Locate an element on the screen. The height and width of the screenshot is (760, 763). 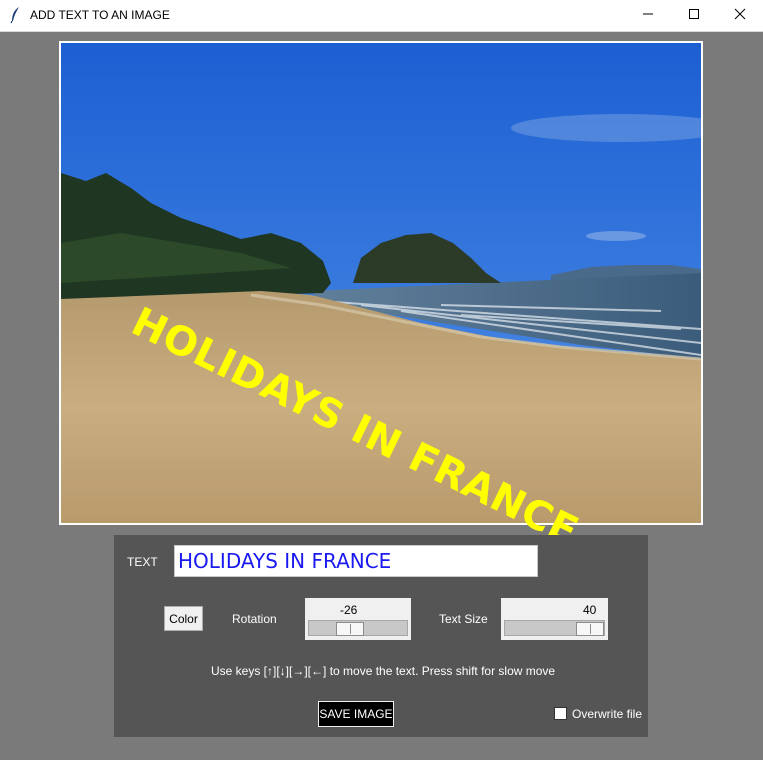
rotation-slider: -26 is located at coordinates (358, 619).